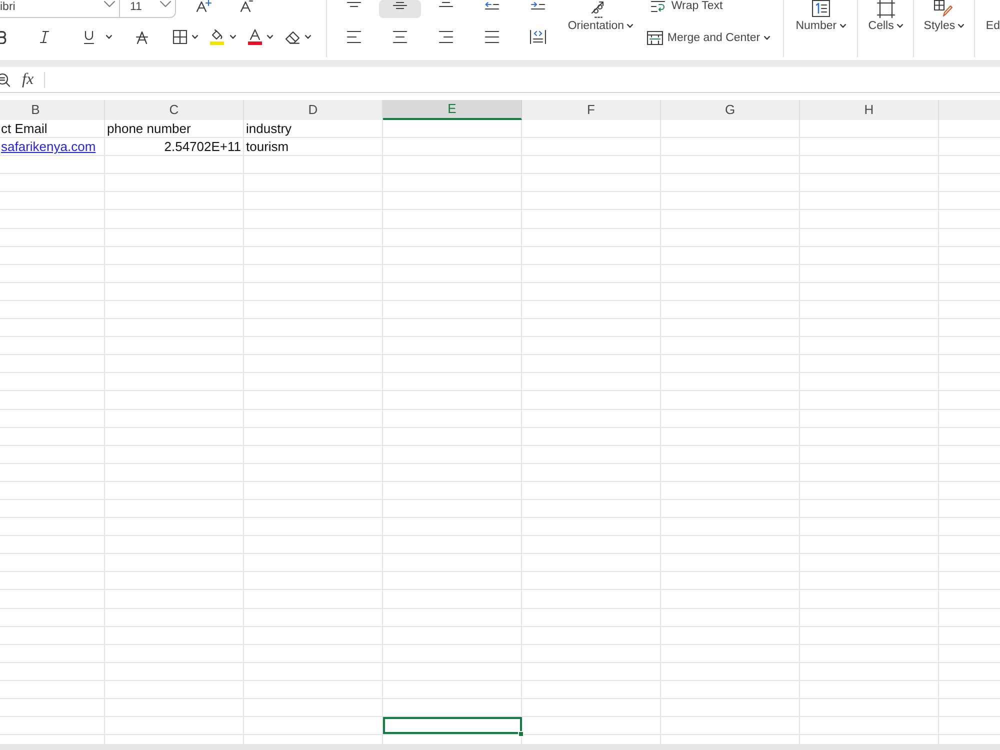 Image resolution: width=1000 pixels, height=750 pixels. Describe the element at coordinates (452, 725) in the screenshot. I see `selected-cell` at that location.